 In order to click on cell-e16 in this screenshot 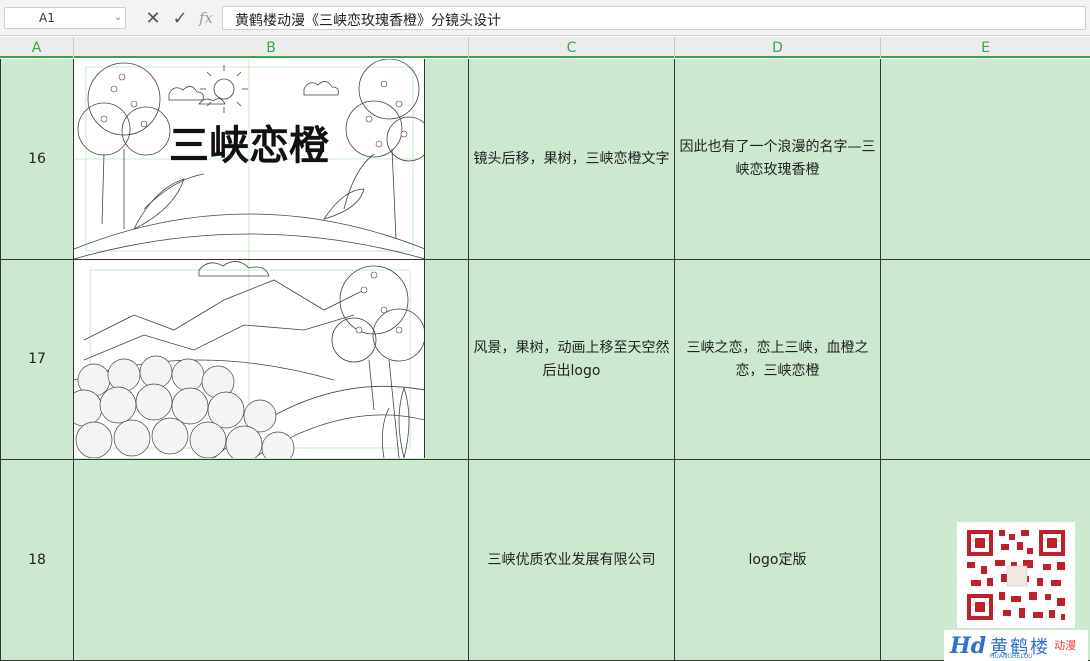, I will do `click(985, 159)`.